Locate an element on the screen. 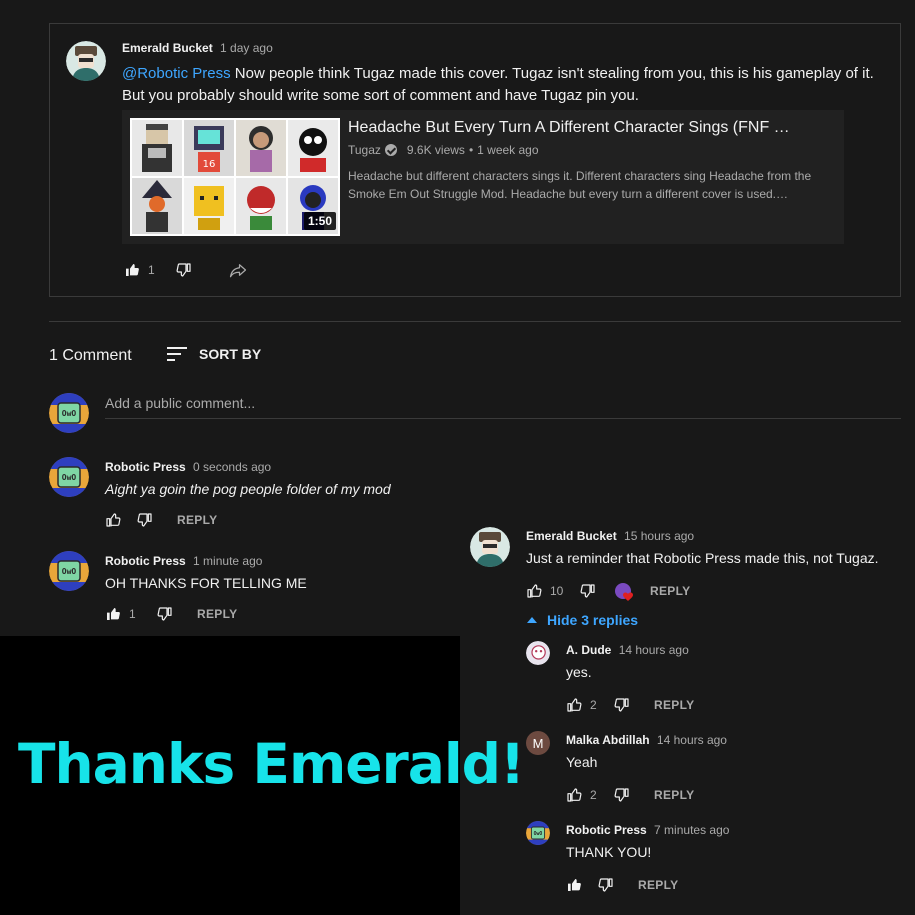  reply-meta: Malka Abdillah 14 hours ago is located at coordinates (646, 740).